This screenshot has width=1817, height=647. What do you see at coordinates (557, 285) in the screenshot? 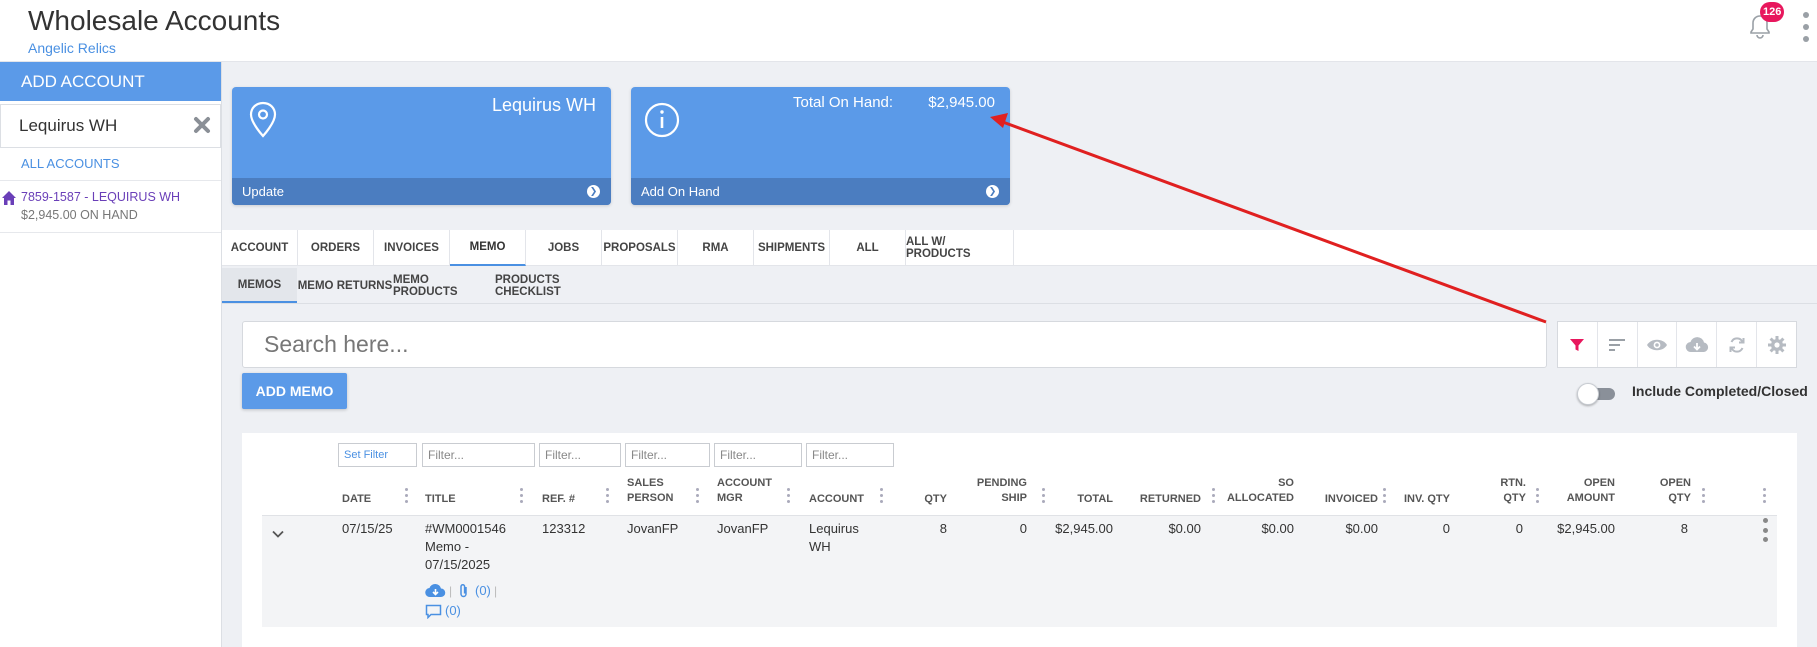
I see `subtab-products-checklist: PRODUCTS CHECKLIST` at bounding box center [557, 285].